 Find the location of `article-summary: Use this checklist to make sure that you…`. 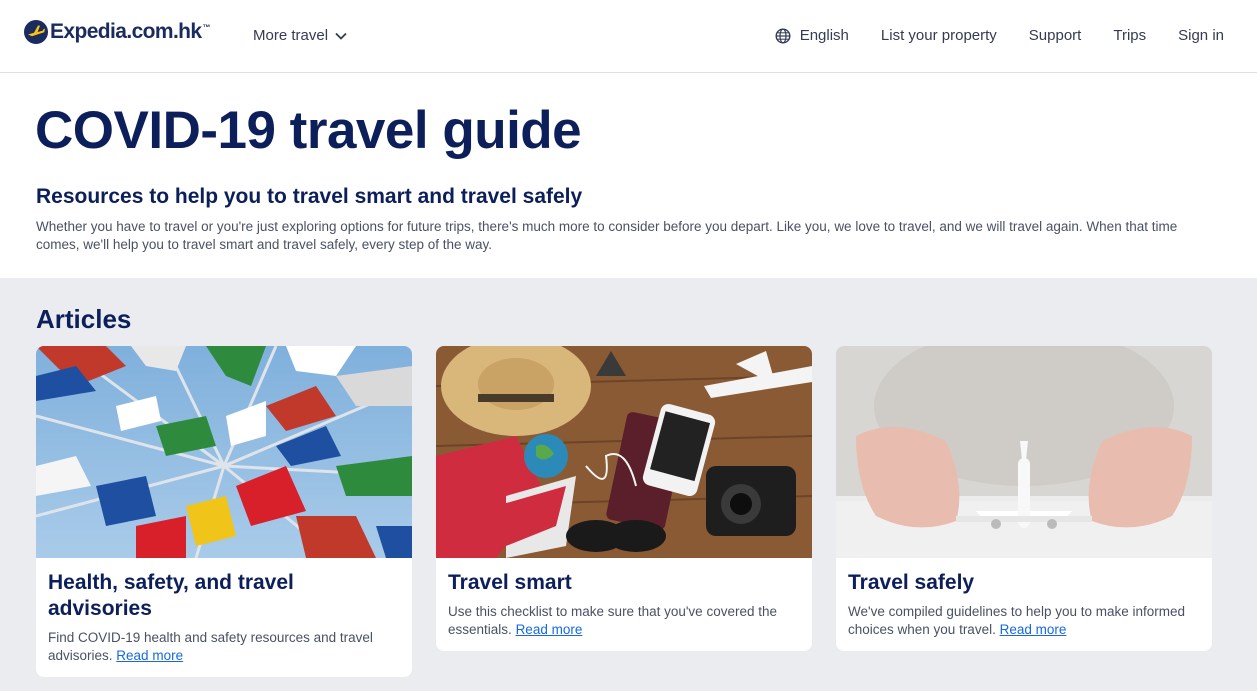

article-summary: Use this checklist to make sure that you… is located at coordinates (612, 620).